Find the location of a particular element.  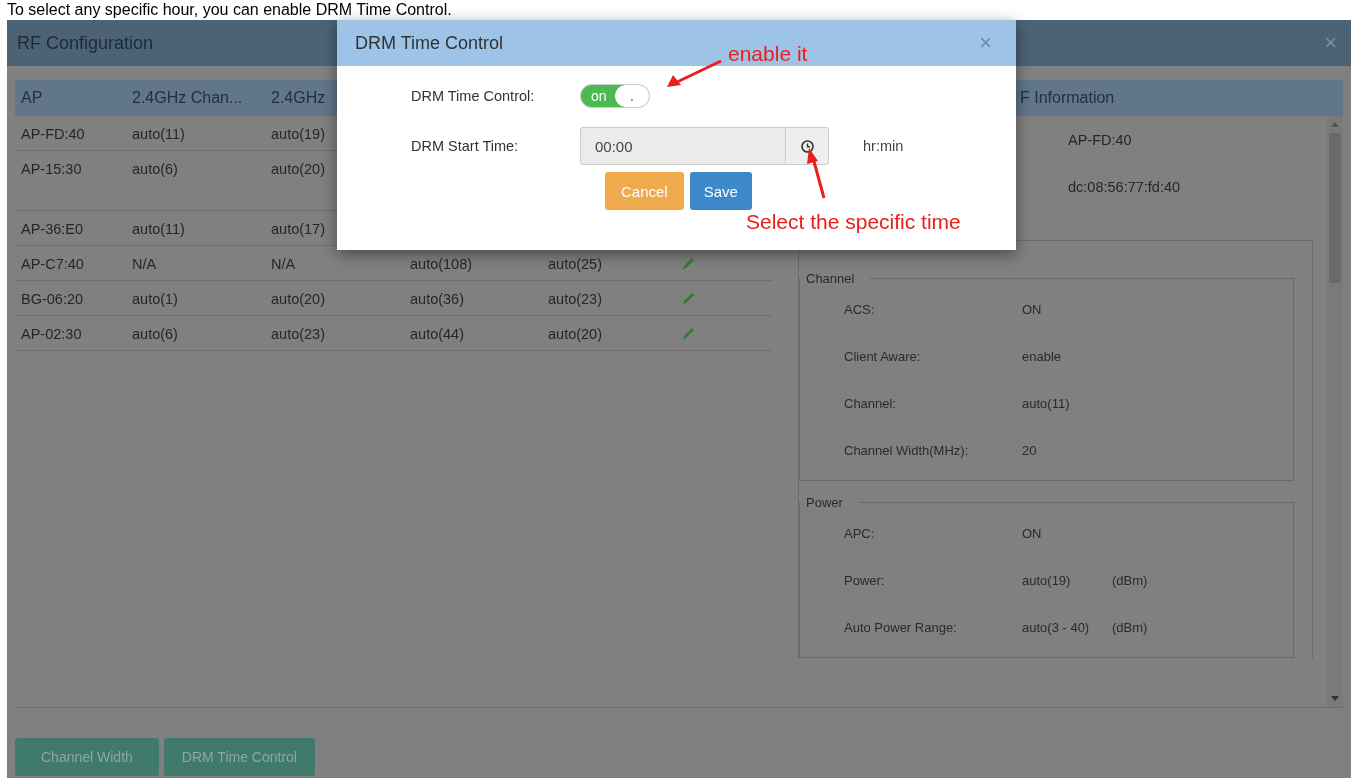

scroll-up-icon is located at coordinates (1335, 124).